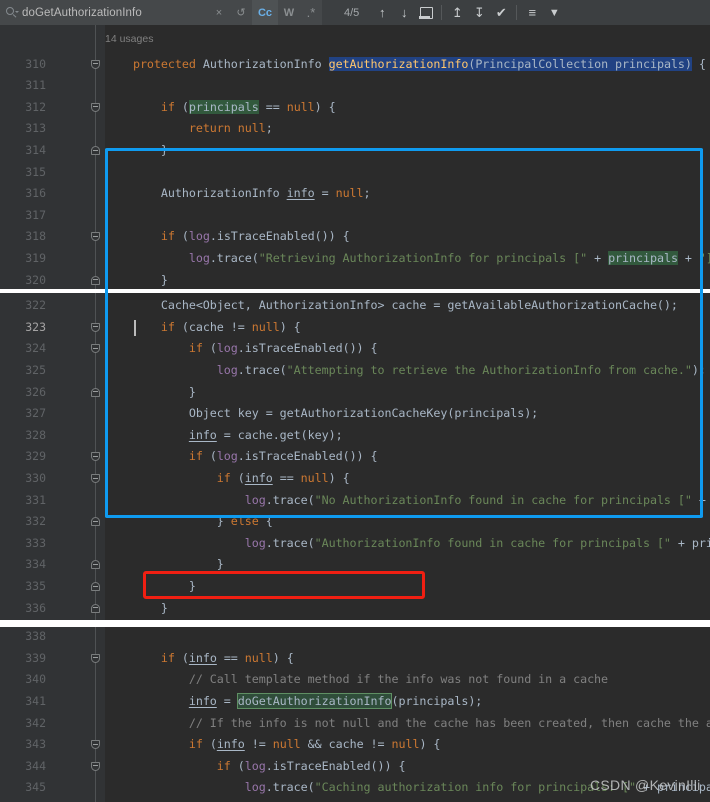 The image size is (710, 802). What do you see at coordinates (355, 436) in the screenshot?
I see `code-line-row: 328 info = cache.get(key);` at bounding box center [355, 436].